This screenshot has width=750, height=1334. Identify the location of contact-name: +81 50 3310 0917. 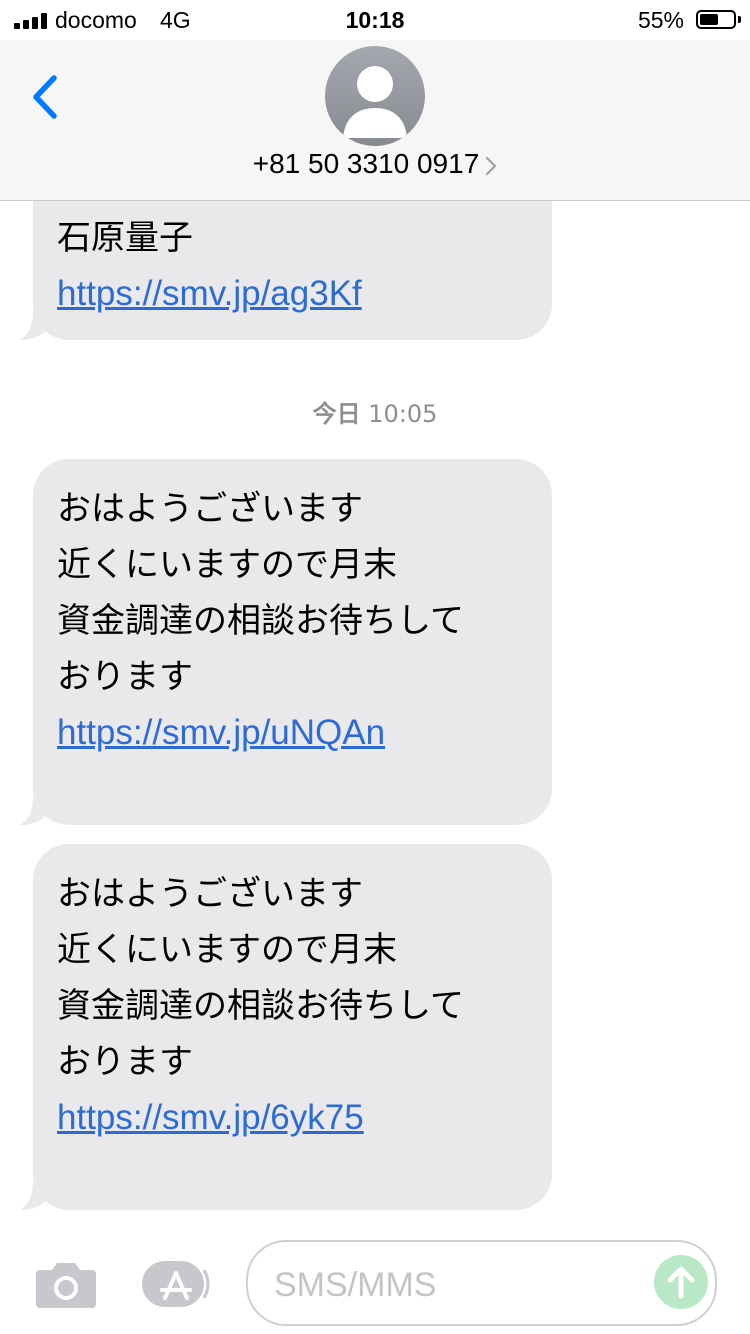
(366, 163).